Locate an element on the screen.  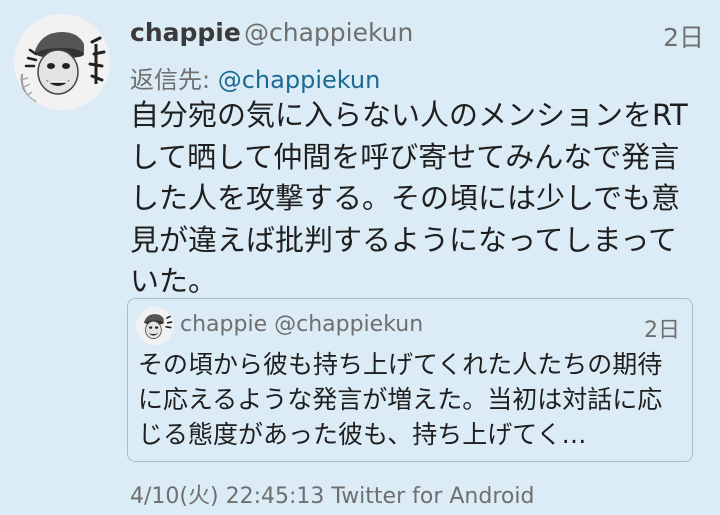
quote-time: 2日 is located at coordinates (662, 330).